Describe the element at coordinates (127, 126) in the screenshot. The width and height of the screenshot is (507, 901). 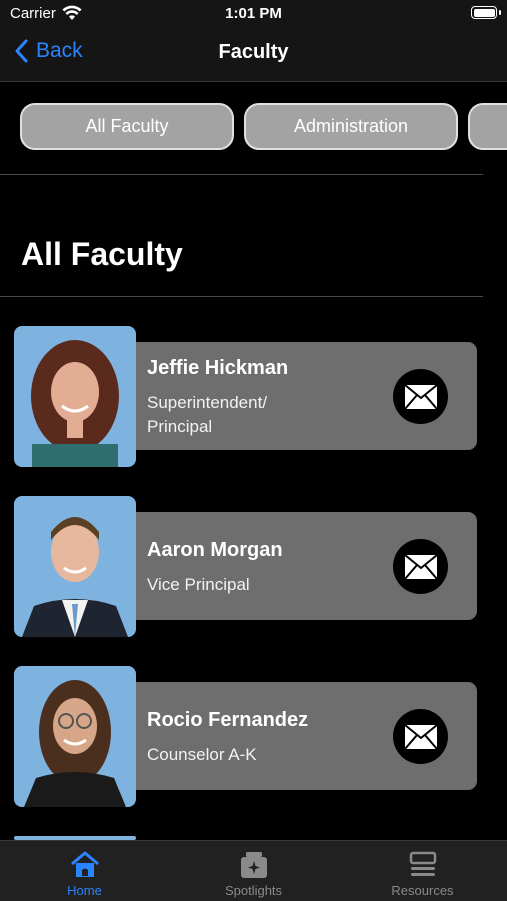
I see `filter-all-faculty: All Faculty` at that location.